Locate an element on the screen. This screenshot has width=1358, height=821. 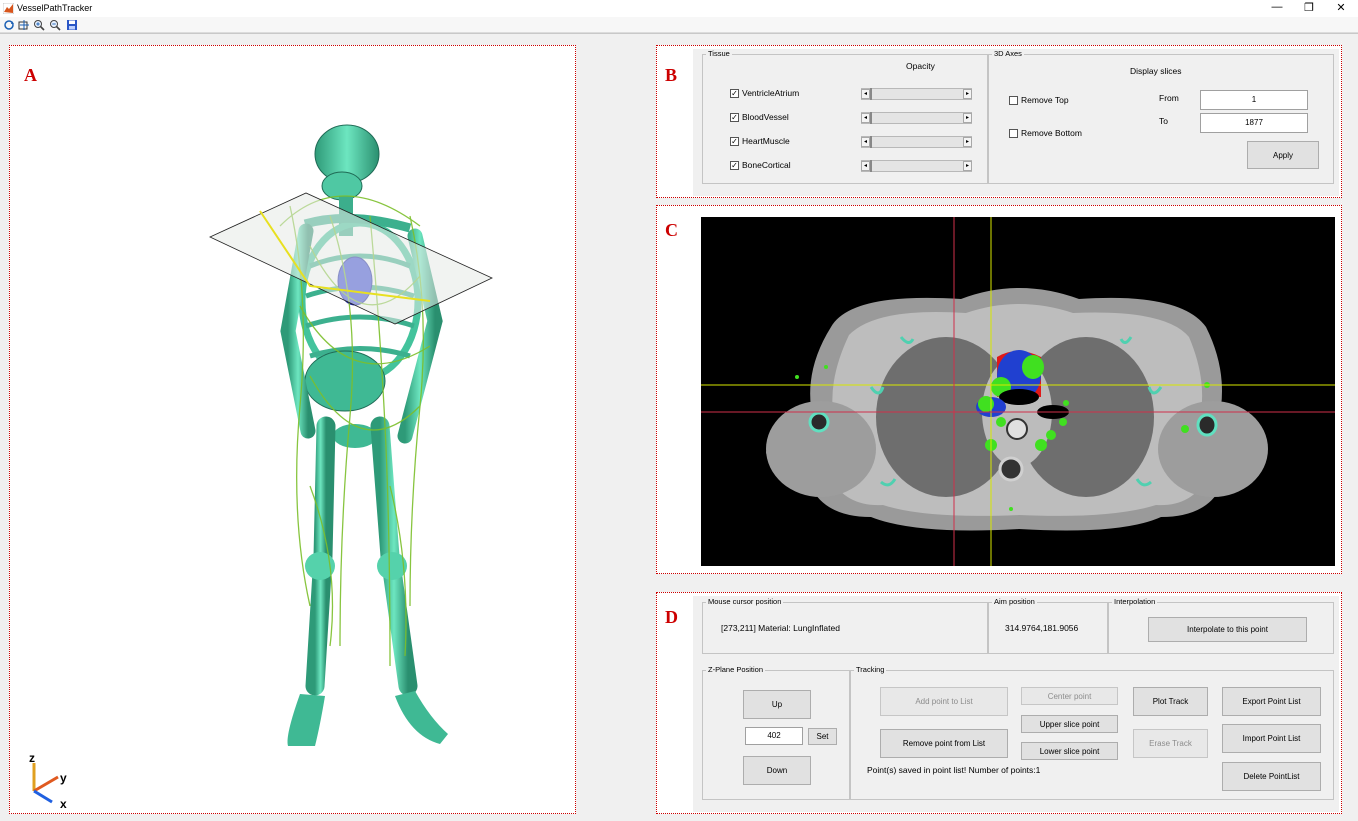
restore-icon: ❐ is located at coordinates (1309, 7).